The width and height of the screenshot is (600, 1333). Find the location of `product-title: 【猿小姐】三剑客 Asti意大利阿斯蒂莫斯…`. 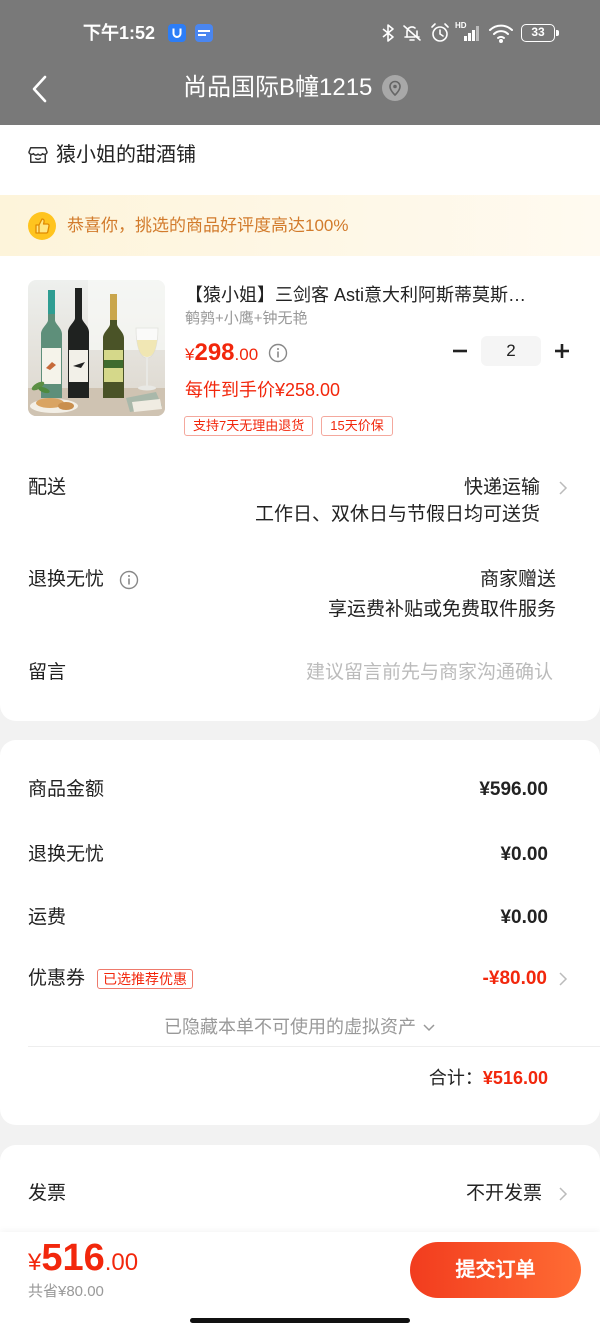

product-title: 【猿小姐】三剑客 Asti意大利阿斯蒂莫斯… is located at coordinates (371, 295).